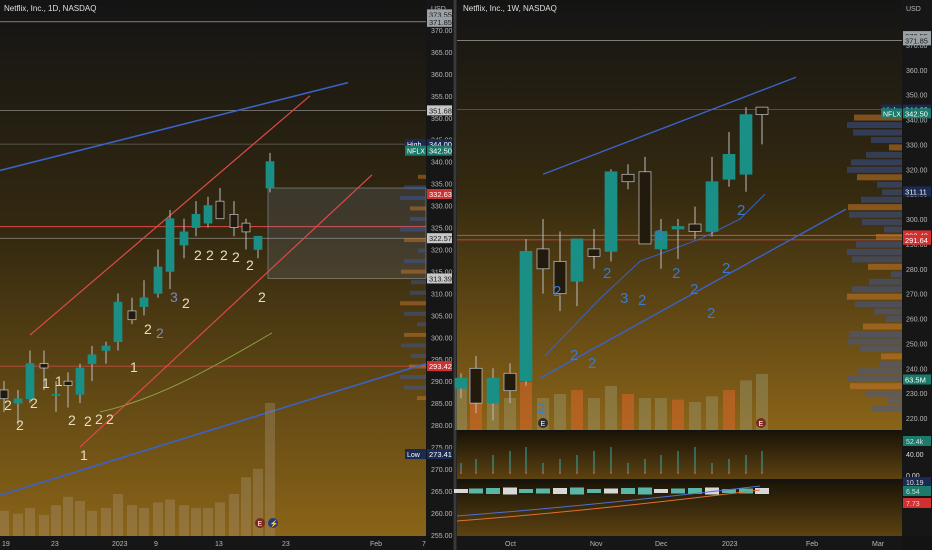 This screenshot has height=550, width=932. Describe the element at coordinates (913, 9) in the screenshot. I see `right-axis-currency: USD` at that location.